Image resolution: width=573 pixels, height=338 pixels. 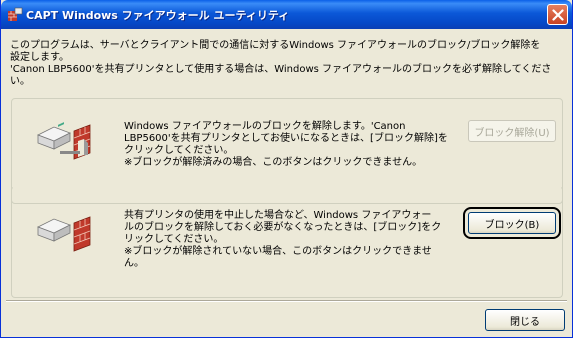 What do you see at coordinates (286, 138) in the screenshot?
I see `unblock-desc-line: LBP5600'を共有プリンタとしてお使いになるときは、[ブロック解除]を` at bounding box center [286, 138].